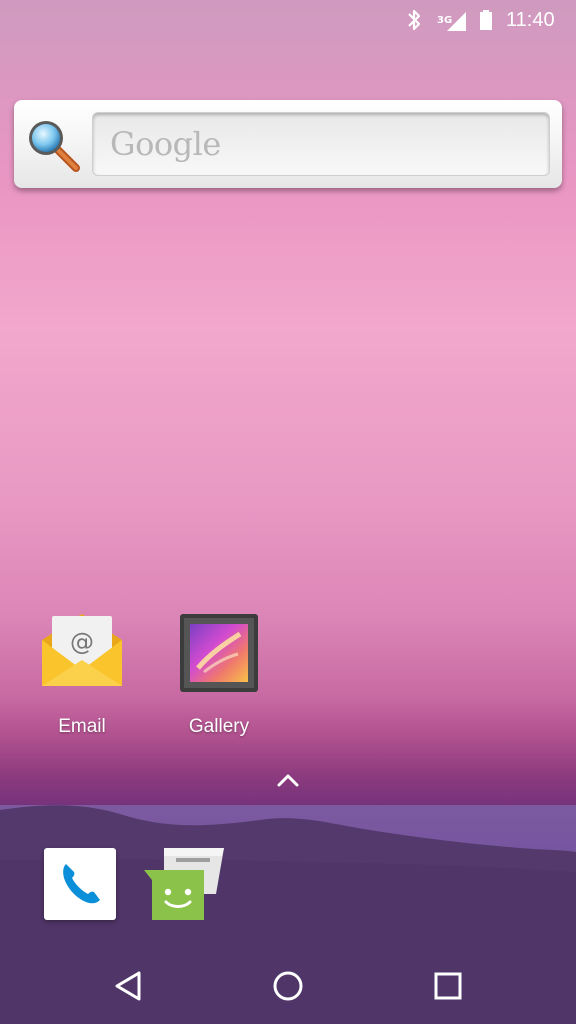 The image size is (576, 1024). I want to click on app-label-email: Email, so click(82, 726).